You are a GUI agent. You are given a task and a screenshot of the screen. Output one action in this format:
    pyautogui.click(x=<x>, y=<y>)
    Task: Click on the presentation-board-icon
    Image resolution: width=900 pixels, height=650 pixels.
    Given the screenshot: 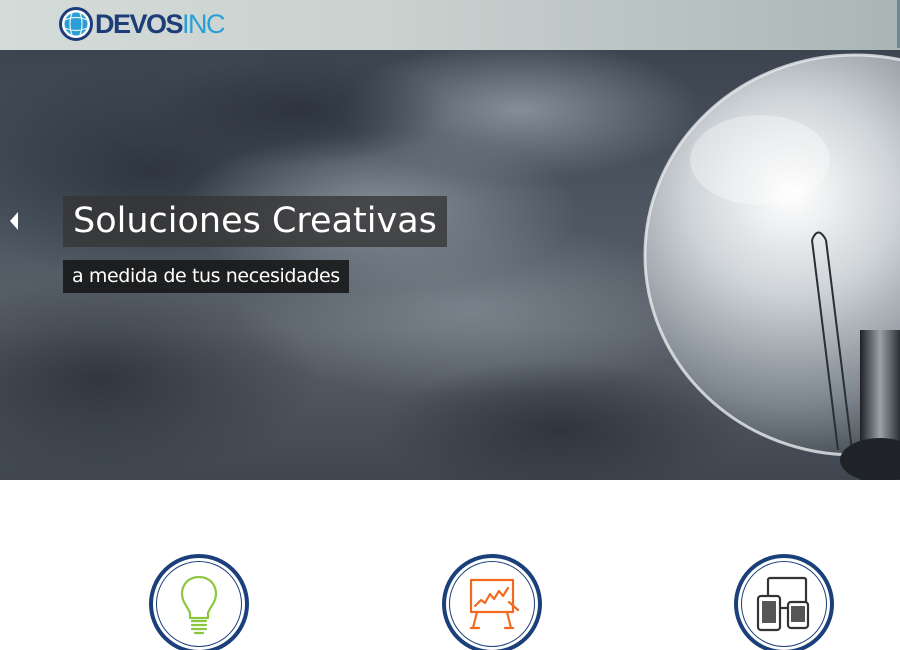 What is the action you would take?
    pyautogui.click(x=494, y=604)
    